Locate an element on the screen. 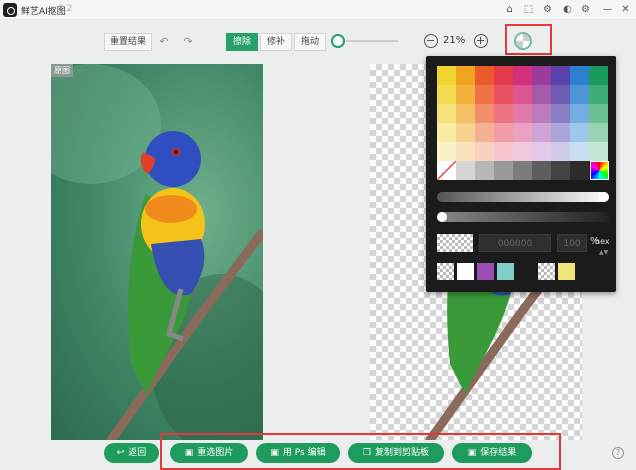 Image resolution: width=636 pixels, height=470 pixels. gear-icon: ⚙ is located at coordinates (585, 9).